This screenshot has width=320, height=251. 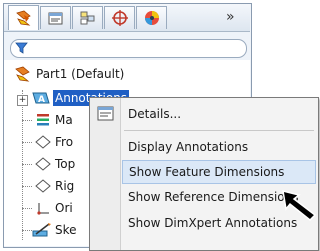 I want to click on origin-icon, so click(x=43, y=209).